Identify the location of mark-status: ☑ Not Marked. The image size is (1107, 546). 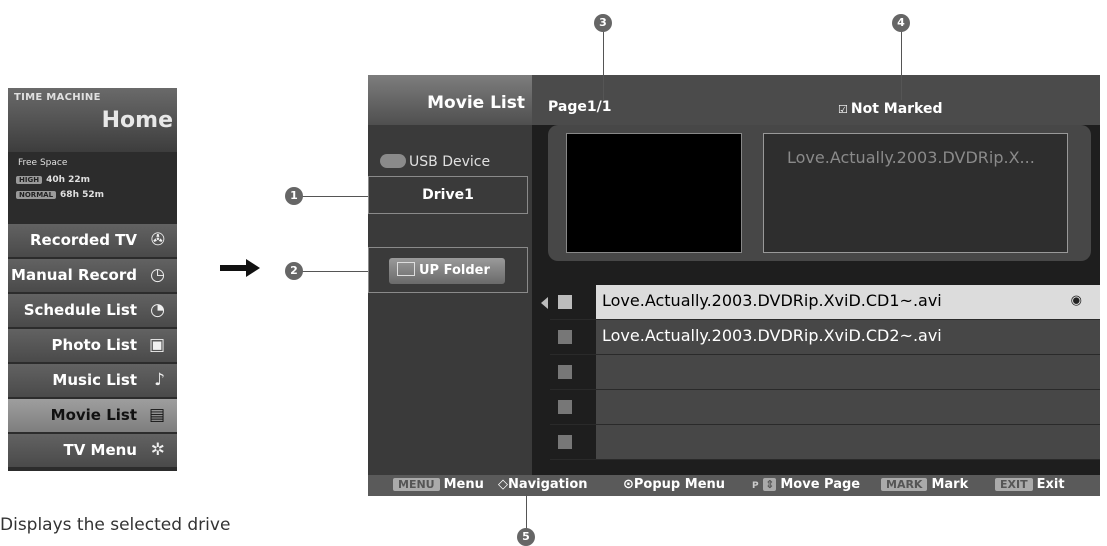
(890, 109).